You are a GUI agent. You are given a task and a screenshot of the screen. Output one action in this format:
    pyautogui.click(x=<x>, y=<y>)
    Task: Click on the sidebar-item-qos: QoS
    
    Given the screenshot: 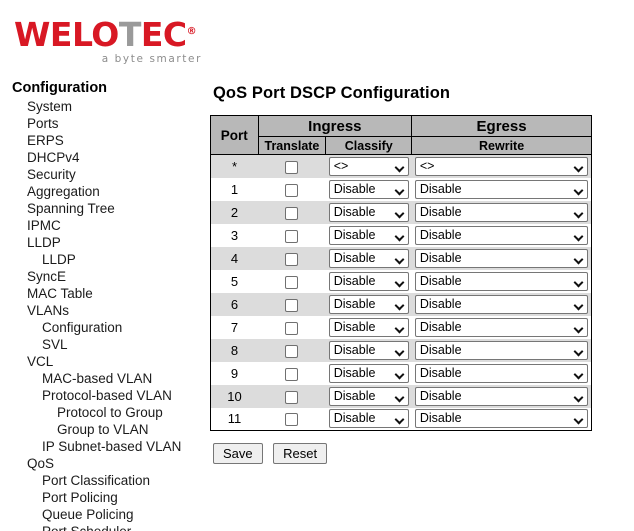 What is the action you would take?
    pyautogui.click(x=102, y=463)
    